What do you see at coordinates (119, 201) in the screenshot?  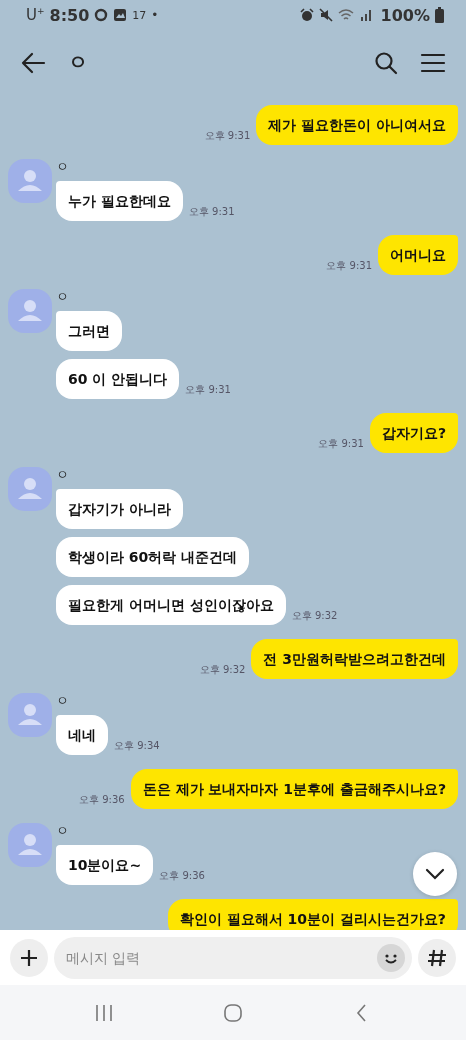 I see `message-bubble: 누가 필요한데요` at bounding box center [119, 201].